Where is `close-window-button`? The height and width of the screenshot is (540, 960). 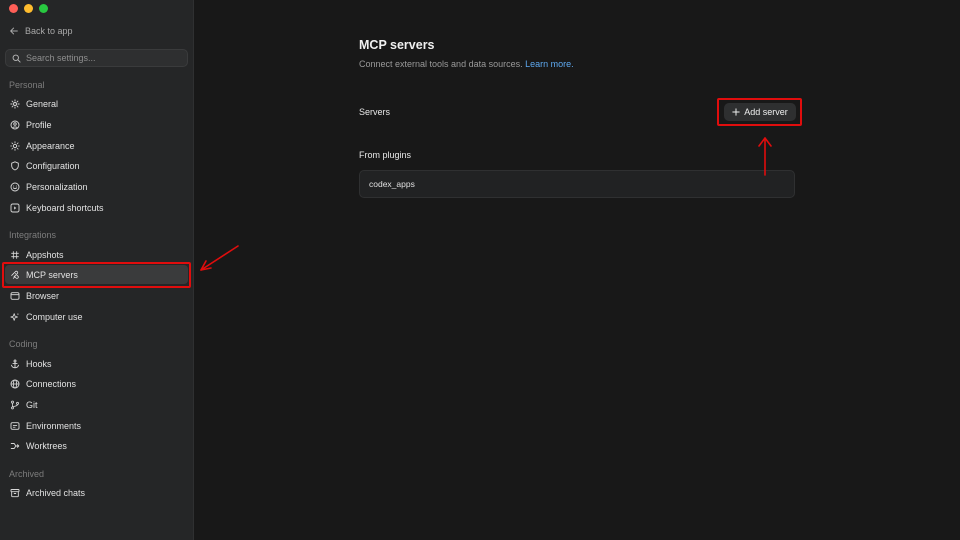
close-window-button is located at coordinates (13, 8).